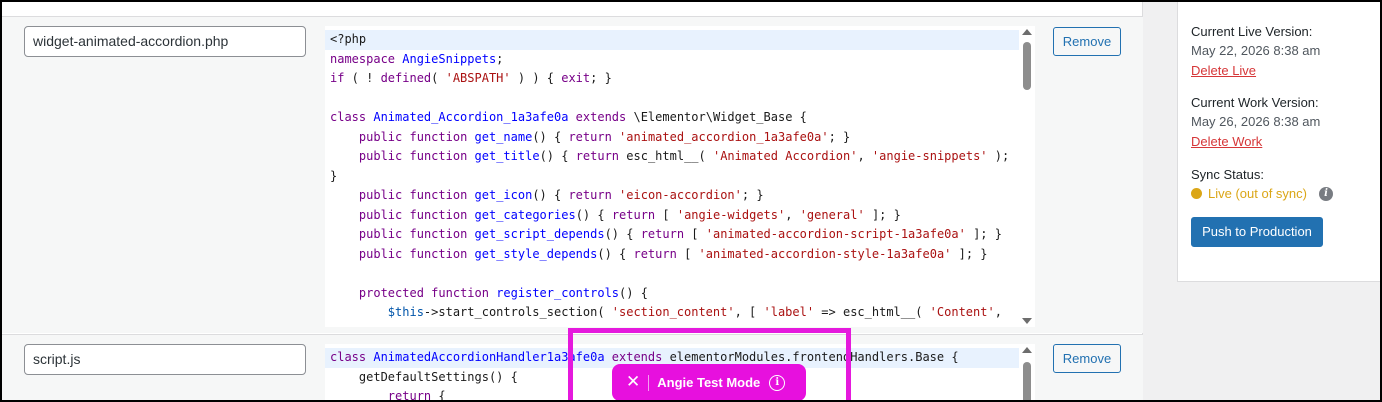 Image resolution: width=1382 pixels, height=402 pixels. I want to click on close-icon: ✕, so click(633, 382).